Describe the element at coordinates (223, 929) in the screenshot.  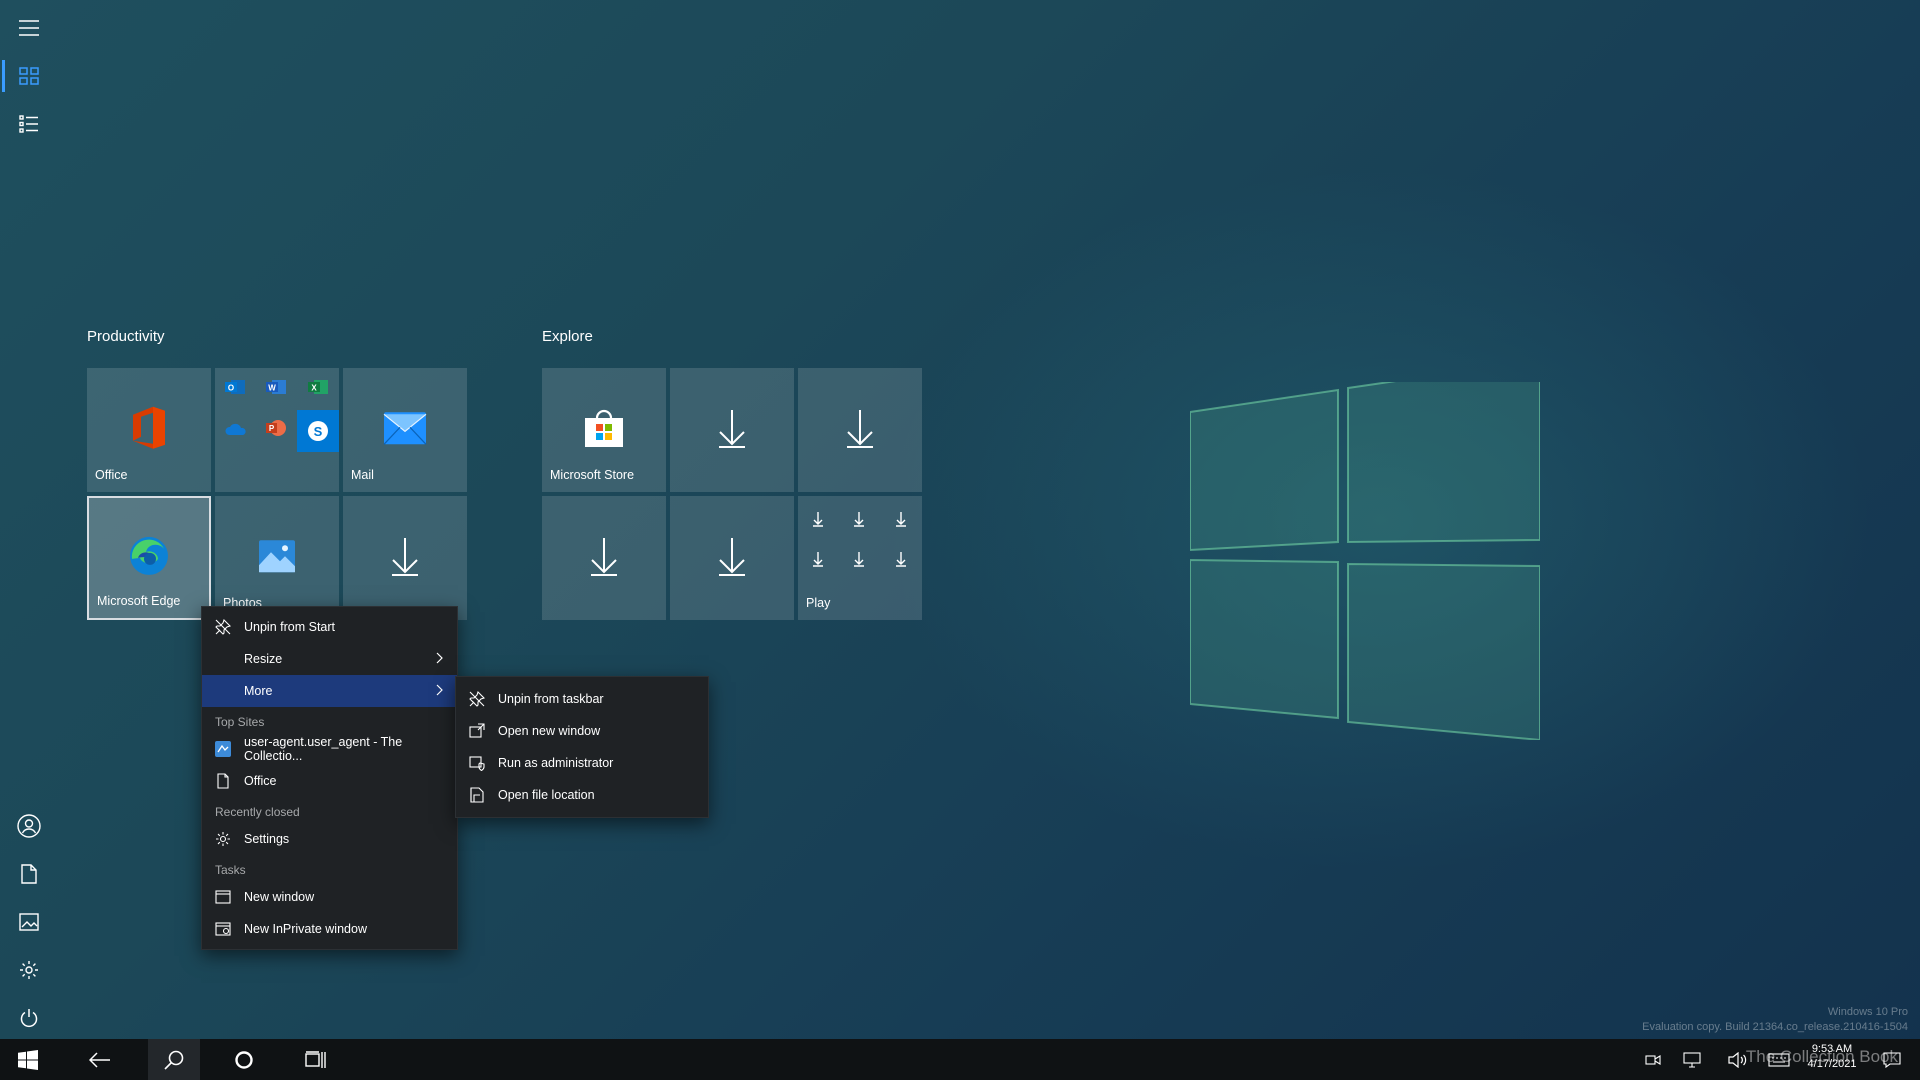
I see `inprivate-window-icon` at that location.